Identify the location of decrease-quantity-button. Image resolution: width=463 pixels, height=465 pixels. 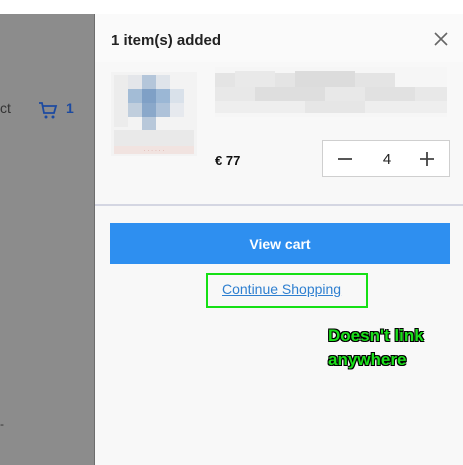
(345, 159).